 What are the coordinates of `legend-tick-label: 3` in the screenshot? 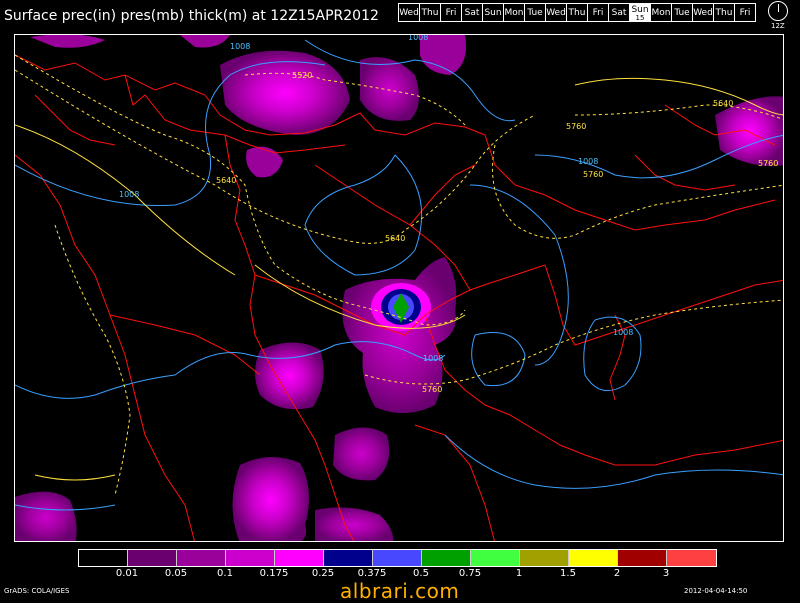 It's located at (666, 573).